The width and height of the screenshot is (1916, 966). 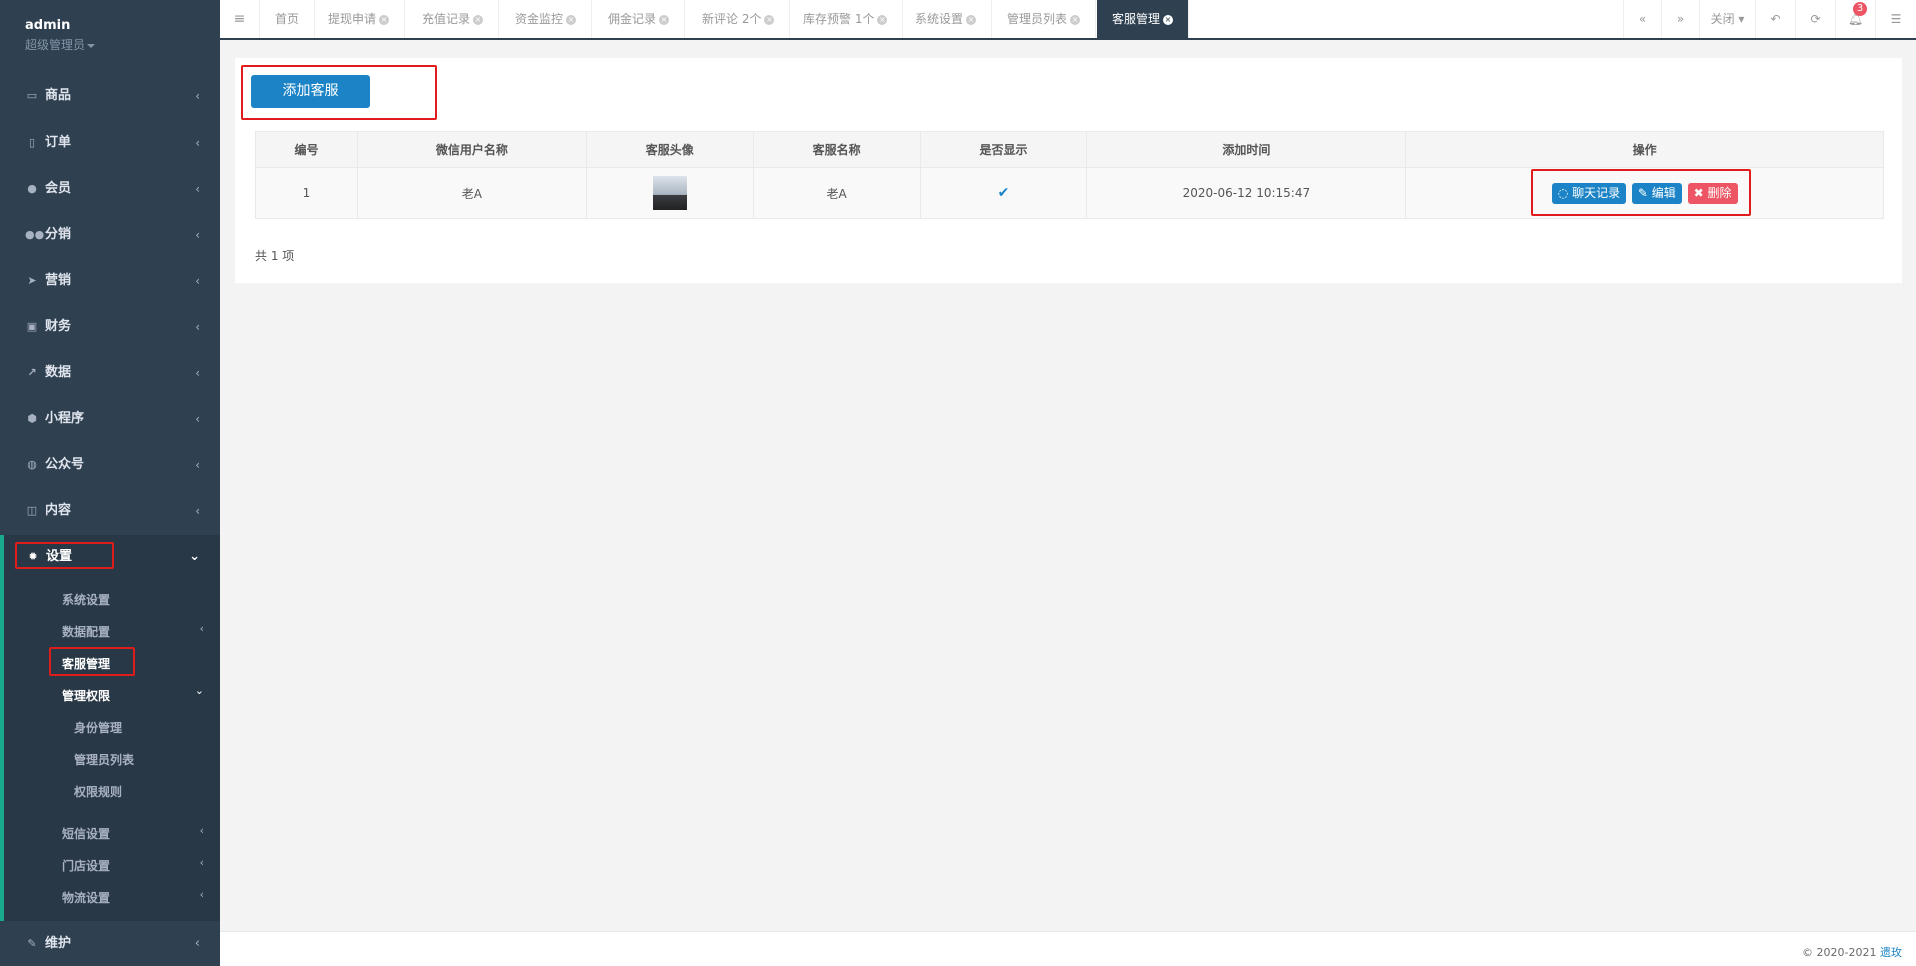 What do you see at coordinates (275, 256) in the screenshot?
I see `total-count: 共 1 项` at bounding box center [275, 256].